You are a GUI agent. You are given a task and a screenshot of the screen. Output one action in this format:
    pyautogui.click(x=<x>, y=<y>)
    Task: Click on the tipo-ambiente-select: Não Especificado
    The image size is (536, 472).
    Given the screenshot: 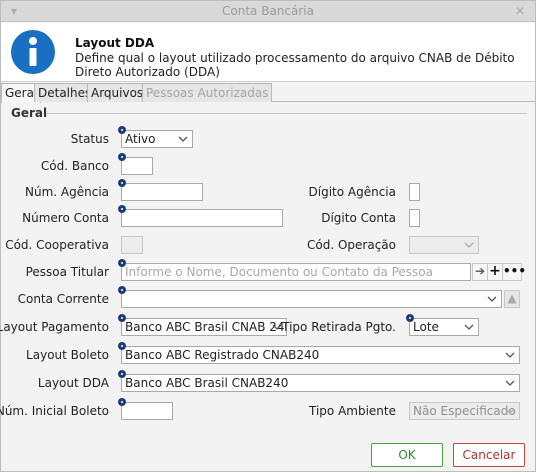 What is the action you would take?
    pyautogui.click(x=464, y=411)
    